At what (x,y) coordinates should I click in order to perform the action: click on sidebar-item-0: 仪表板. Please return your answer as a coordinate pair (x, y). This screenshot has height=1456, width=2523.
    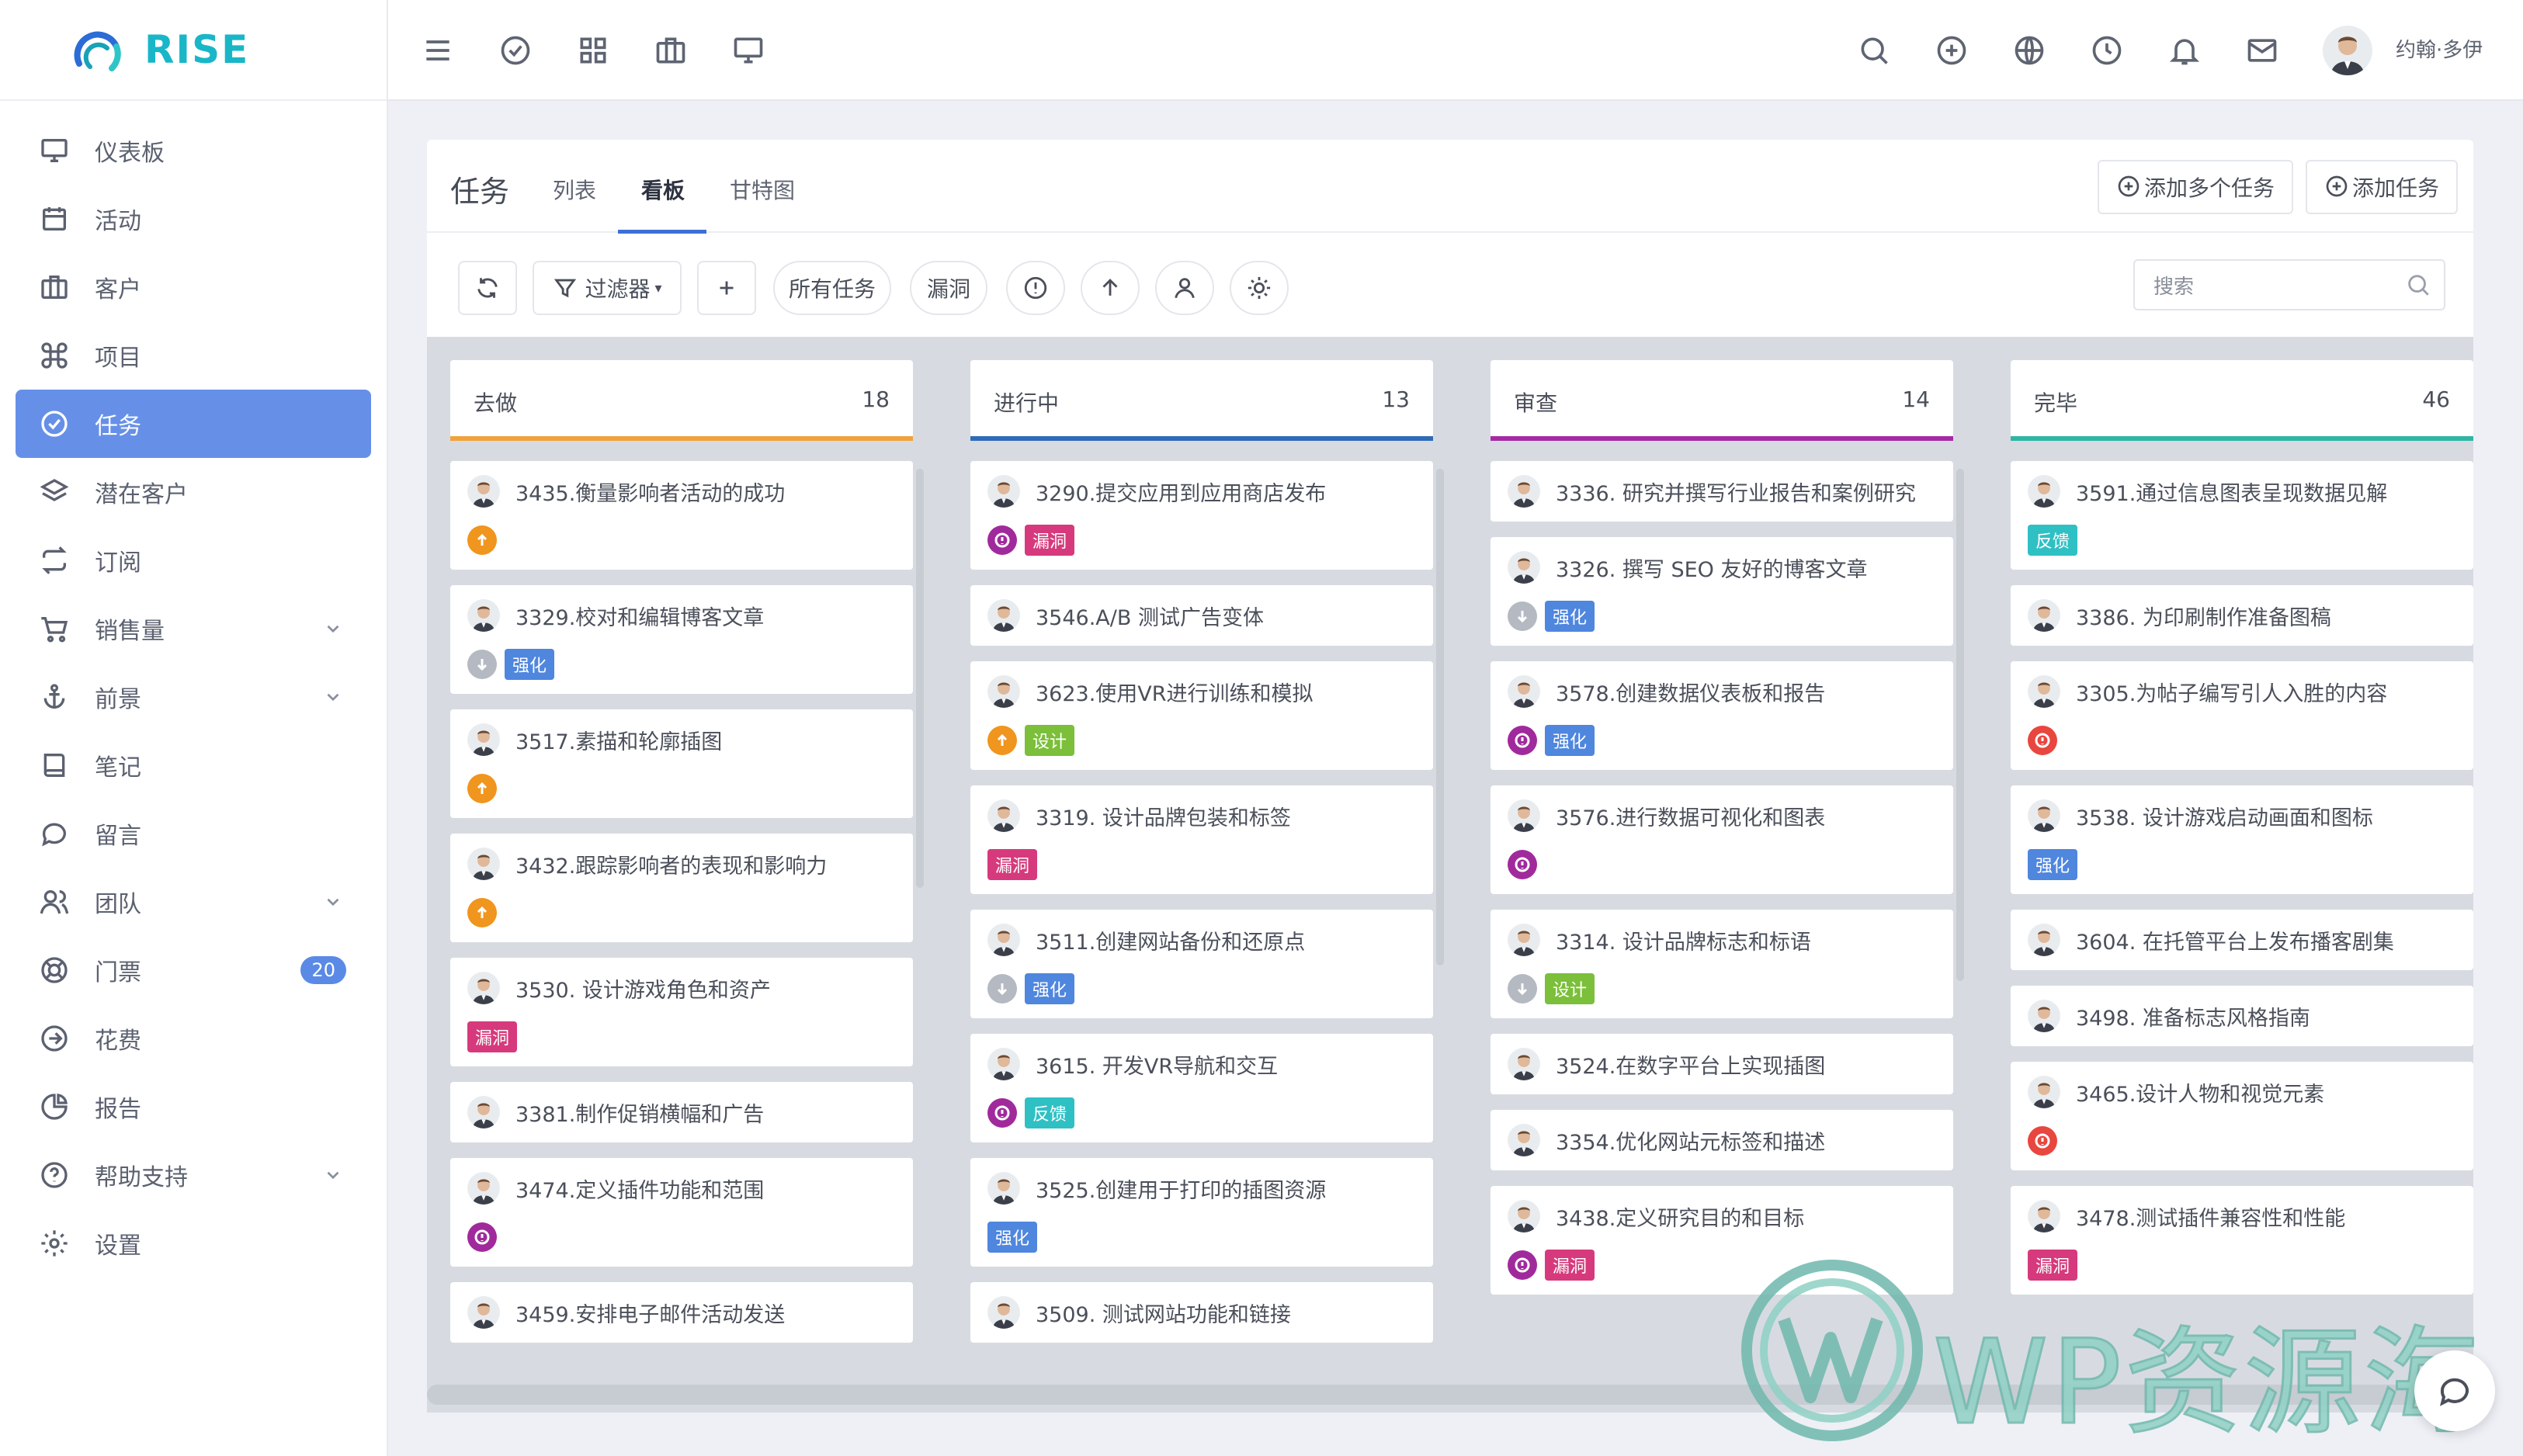
    Looking at the image, I should click on (193, 150).